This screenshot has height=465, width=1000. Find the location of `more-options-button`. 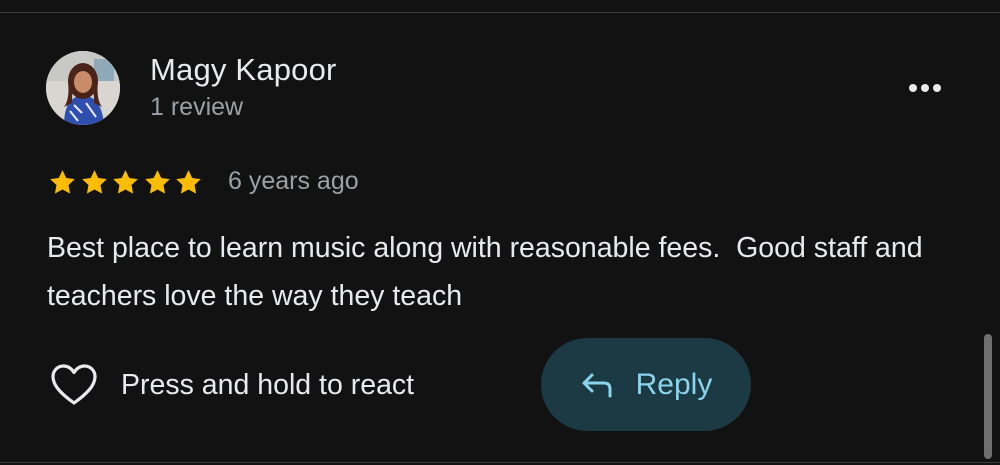

more-options-button is located at coordinates (925, 88).